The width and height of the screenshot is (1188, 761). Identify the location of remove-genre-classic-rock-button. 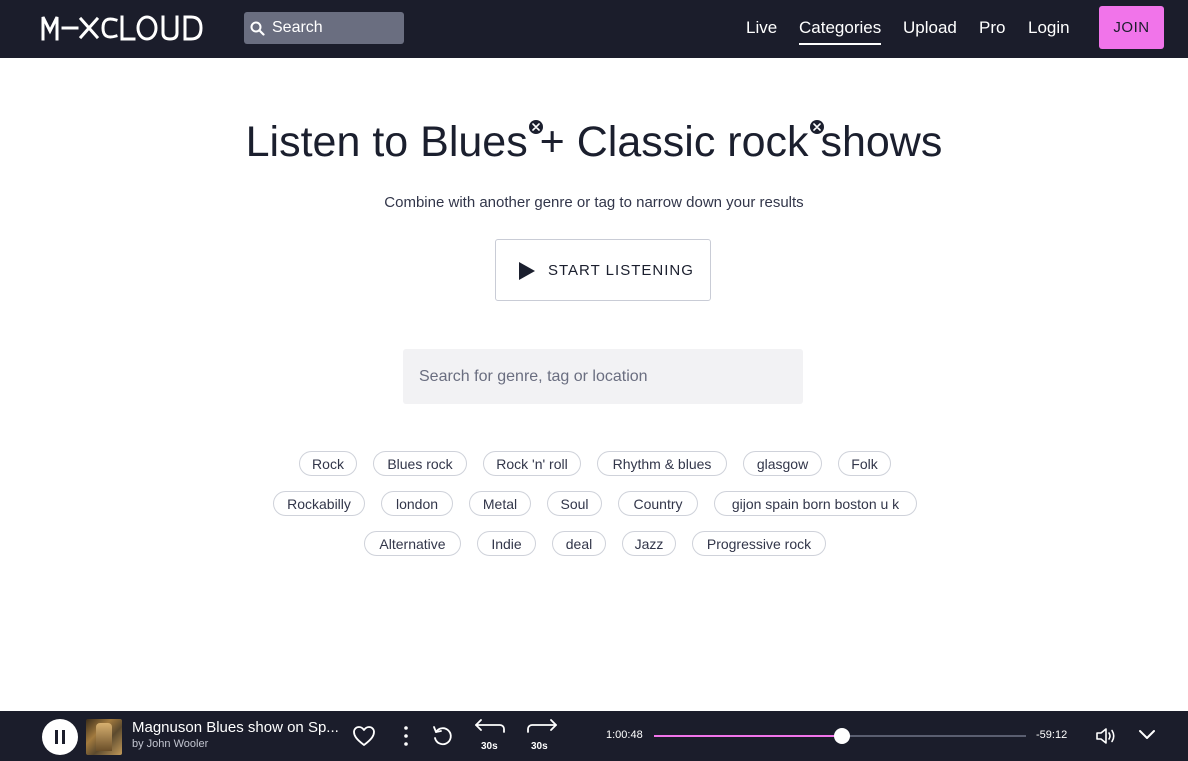
(816, 127).